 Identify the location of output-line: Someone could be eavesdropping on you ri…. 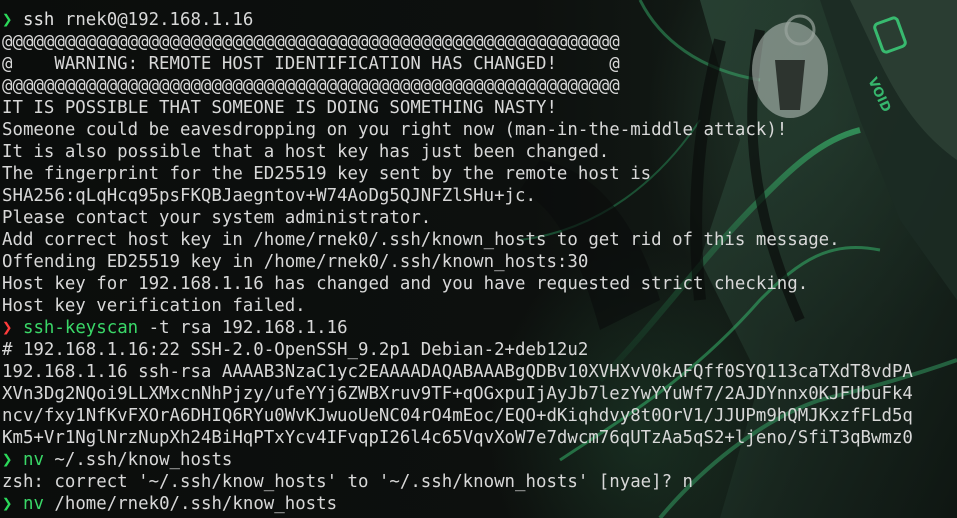
(395, 130).